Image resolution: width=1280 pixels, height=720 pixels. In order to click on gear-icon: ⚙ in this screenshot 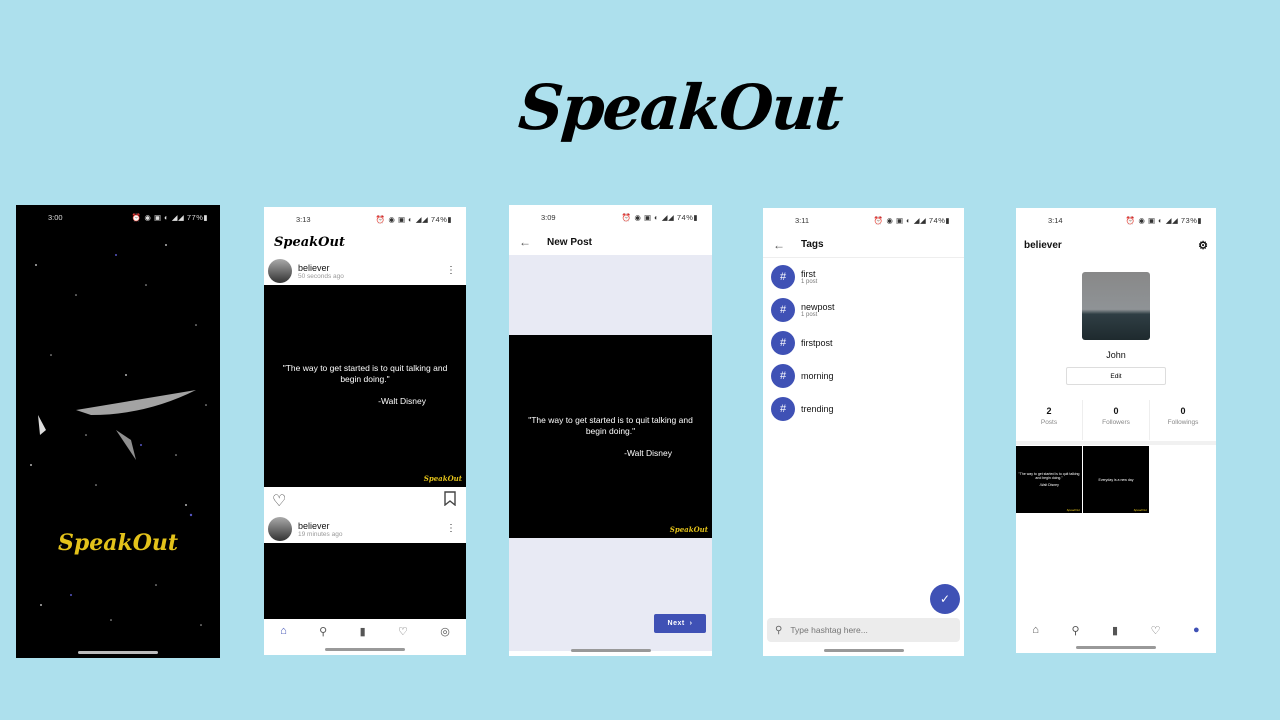, I will do `click(1203, 245)`.